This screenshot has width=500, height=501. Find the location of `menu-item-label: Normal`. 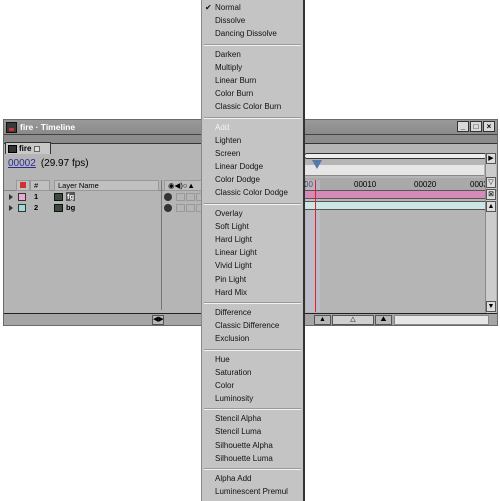

menu-item-label: Normal is located at coordinates (228, 7).